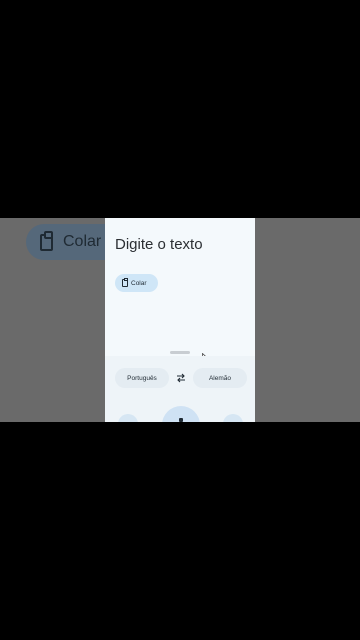 The image size is (360, 640). Describe the element at coordinates (233, 418) in the screenshot. I see `camera-button` at that location.